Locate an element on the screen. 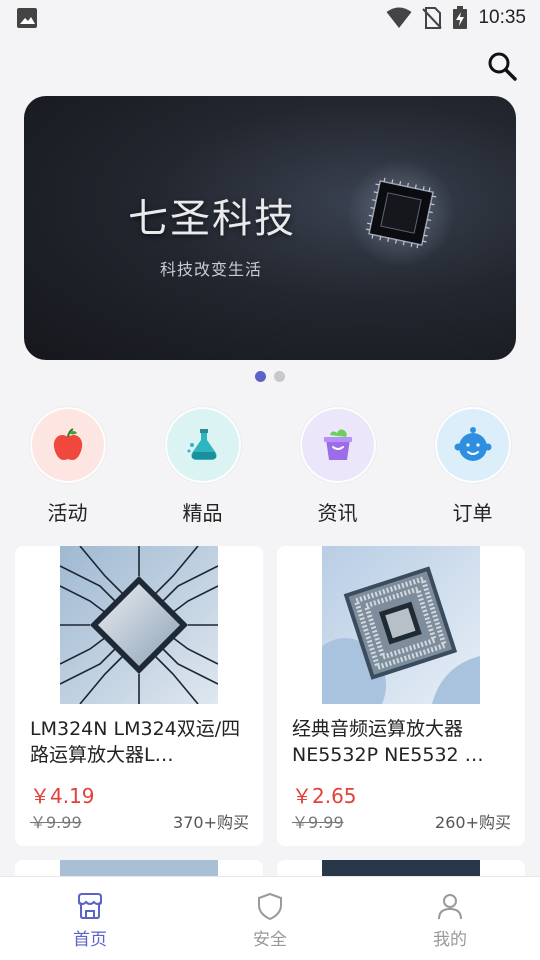 The width and height of the screenshot is (540, 960). search-button is located at coordinates (502, 66).